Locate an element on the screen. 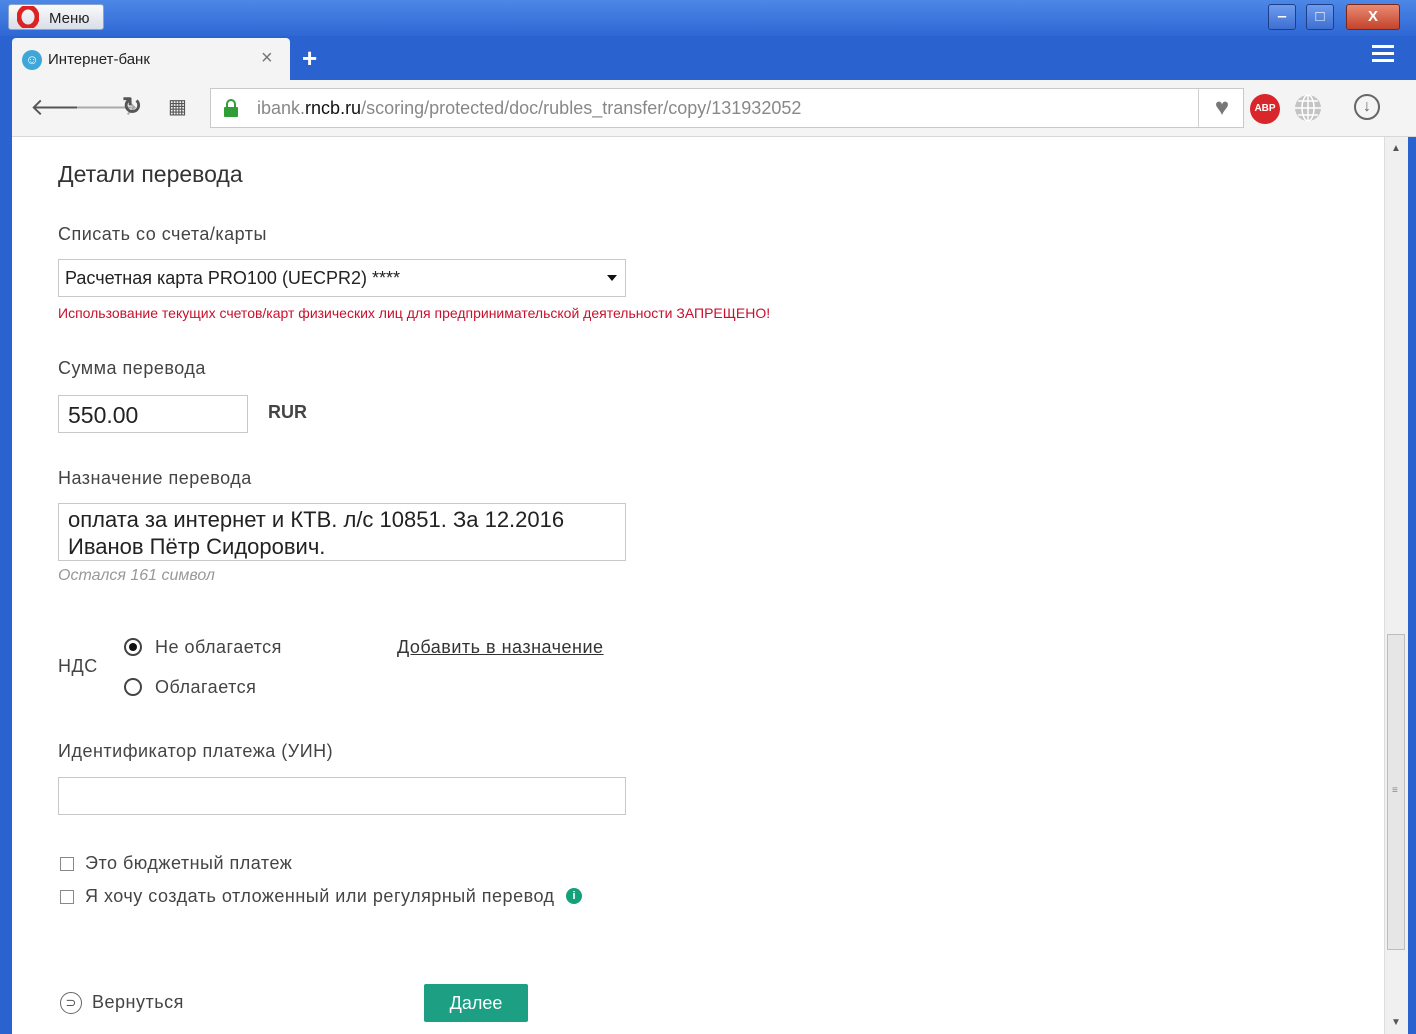 The image size is (1416, 1034). info-icon: i is located at coordinates (574, 896).